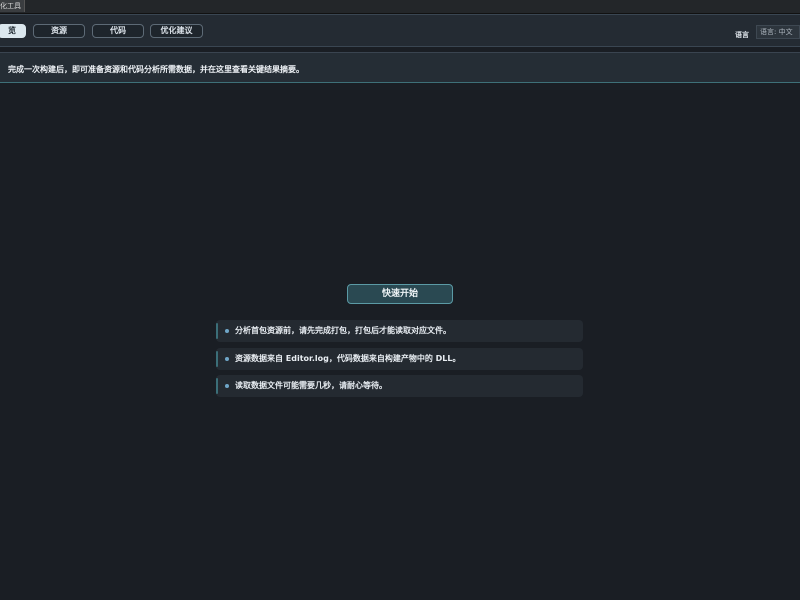 The width and height of the screenshot is (800, 600). I want to click on tip-item: 资源数据来自 Editor.log，代码数据来自构建产物中的 DLL。, so click(399, 359).